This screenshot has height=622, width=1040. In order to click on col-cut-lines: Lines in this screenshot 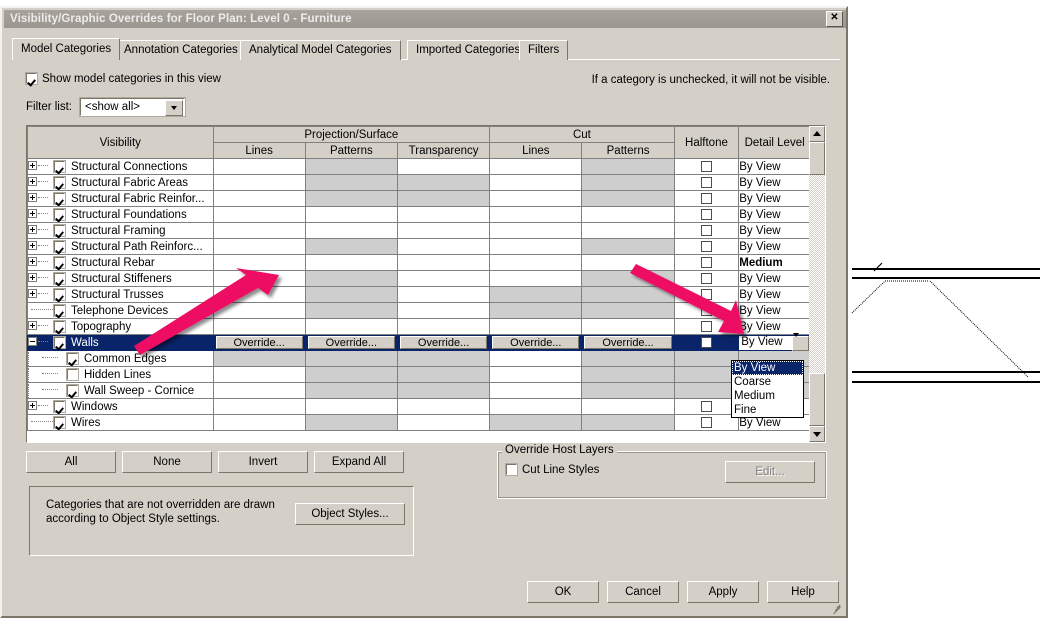, I will do `click(536, 150)`.